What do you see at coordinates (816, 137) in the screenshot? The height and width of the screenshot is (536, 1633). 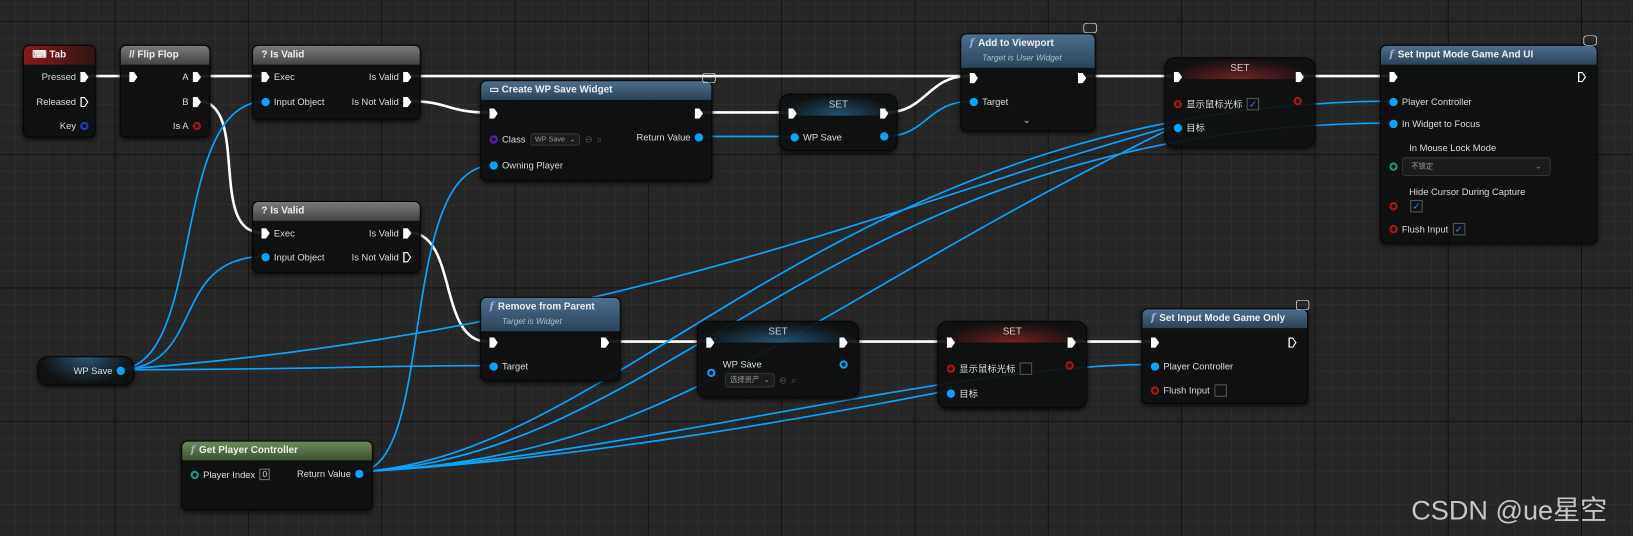 I see `wp-save-in-pin: WP Save` at bounding box center [816, 137].